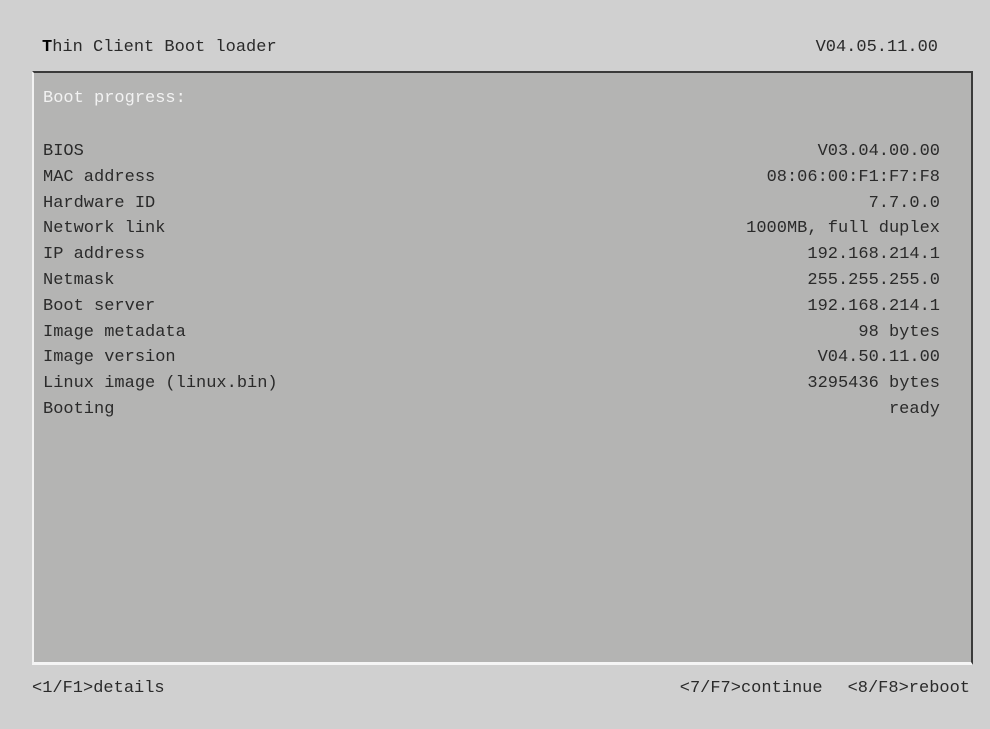  What do you see at coordinates (843, 229) in the screenshot?
I see `status-value: 1000MB, full duplex` at bounding box center [843, 229].